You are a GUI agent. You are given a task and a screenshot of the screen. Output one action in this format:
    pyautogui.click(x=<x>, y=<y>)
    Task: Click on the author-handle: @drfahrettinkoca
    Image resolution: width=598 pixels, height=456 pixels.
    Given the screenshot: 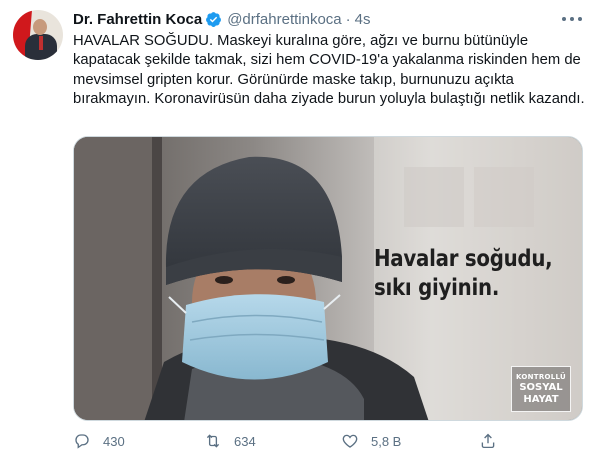 What is the action you would take?
    pyautogui.click(x=284, y=19)
    